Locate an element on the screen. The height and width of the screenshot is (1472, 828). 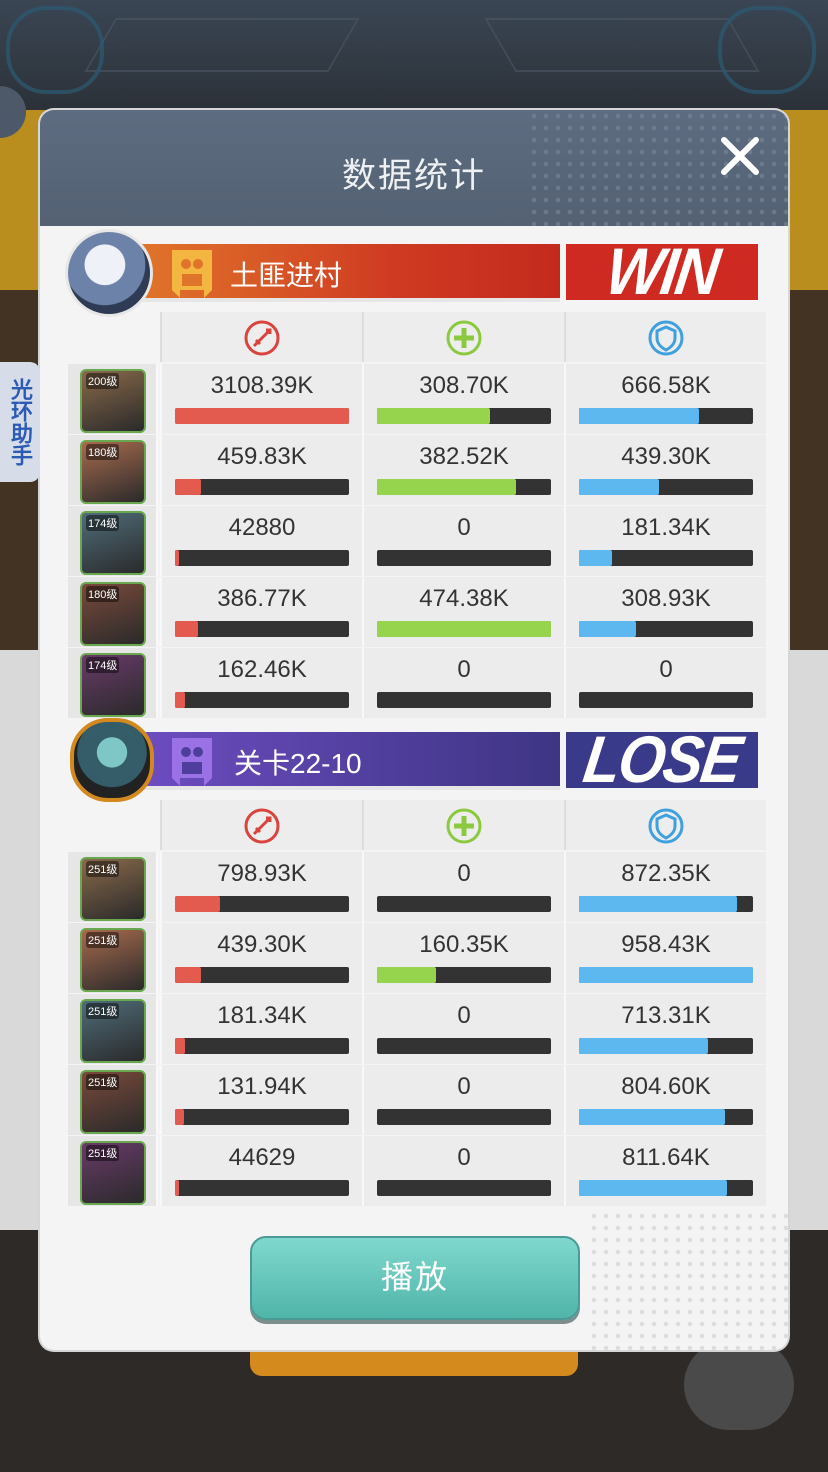
hero-stat-row: 180级 386.77K 474.38K 308.93K is located at coordinates (417, 612).